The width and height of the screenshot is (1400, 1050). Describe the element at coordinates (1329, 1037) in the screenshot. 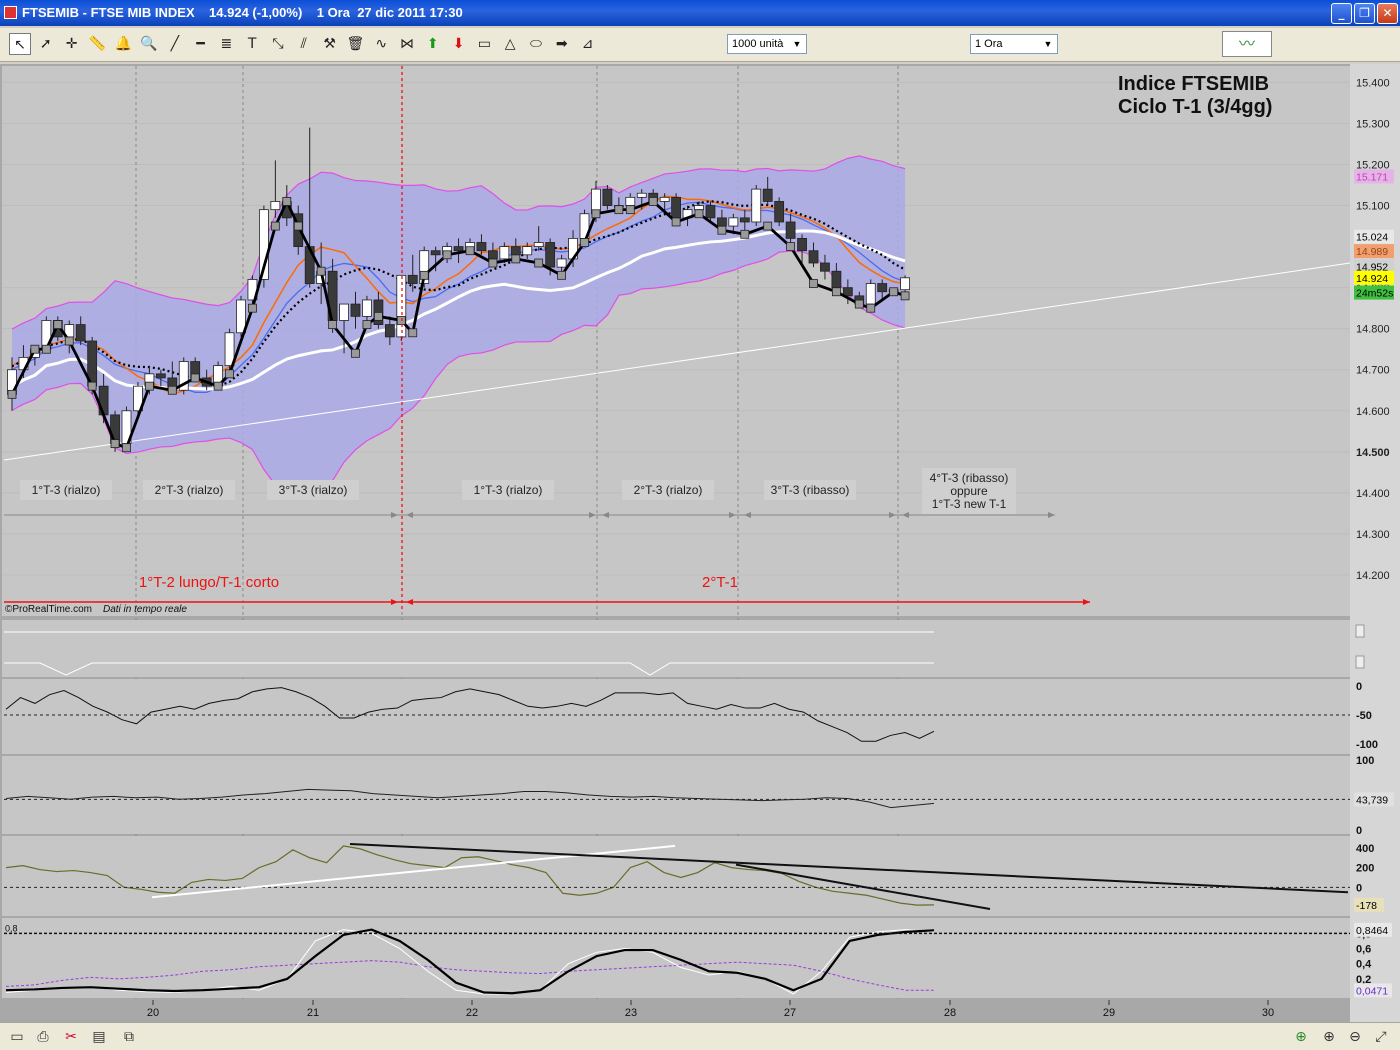

I see `zoom-in-icon: ⊕` at that location.